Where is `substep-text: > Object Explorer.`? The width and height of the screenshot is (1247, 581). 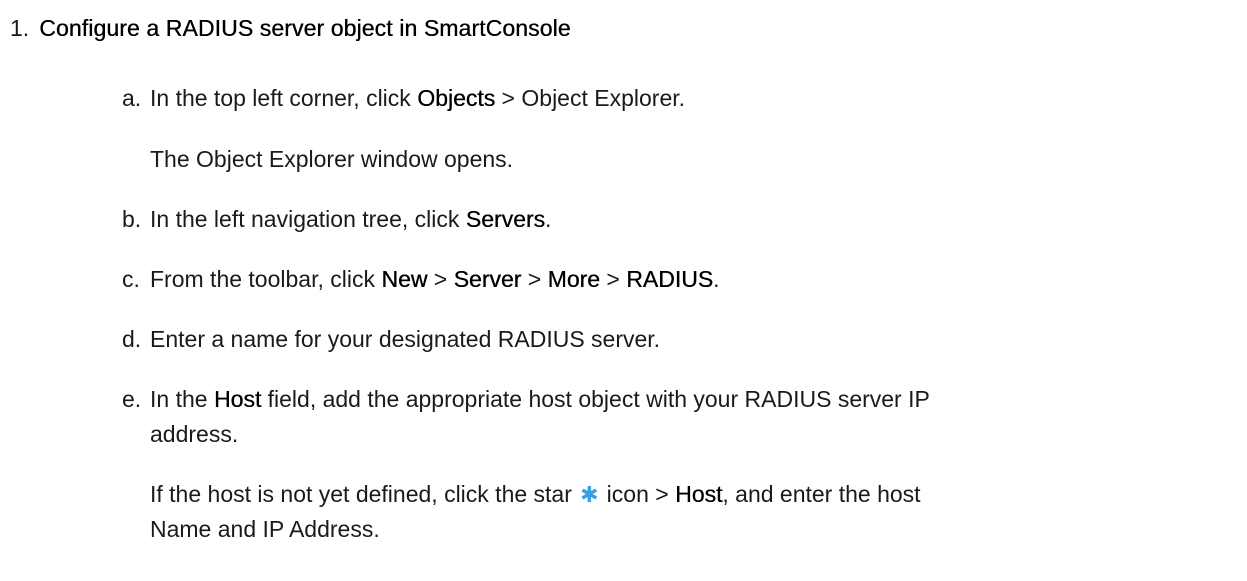 substep-text: > Object Explorer. is located at coordinates (590, 98).